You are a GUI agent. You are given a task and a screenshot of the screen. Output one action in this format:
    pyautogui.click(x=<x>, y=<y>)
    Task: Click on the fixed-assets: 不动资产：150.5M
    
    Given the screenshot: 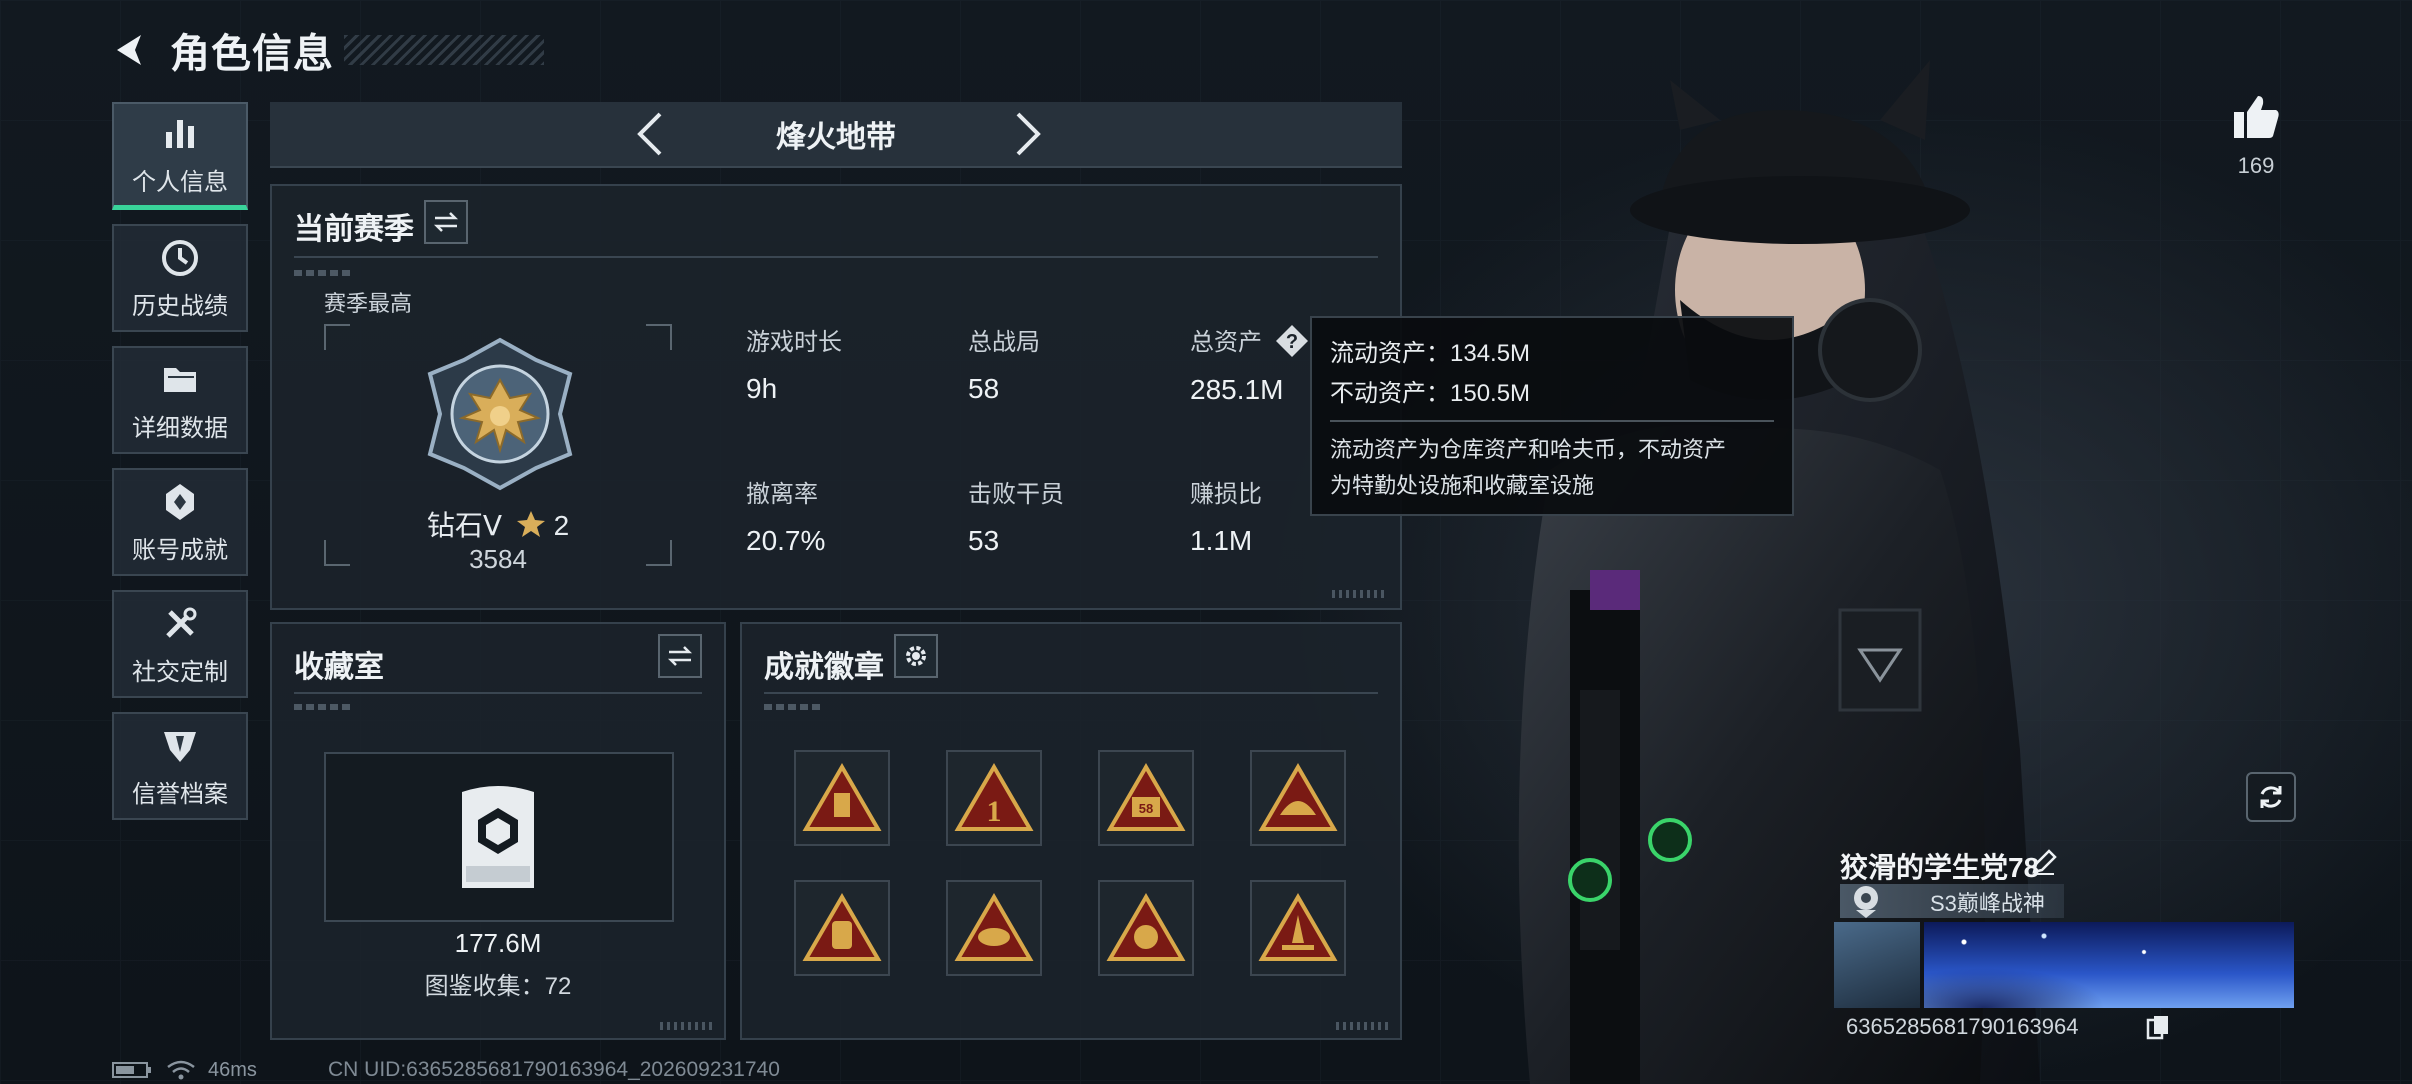 What is the action you would take?
    pyautogui.click(x=1430, y=393)
    